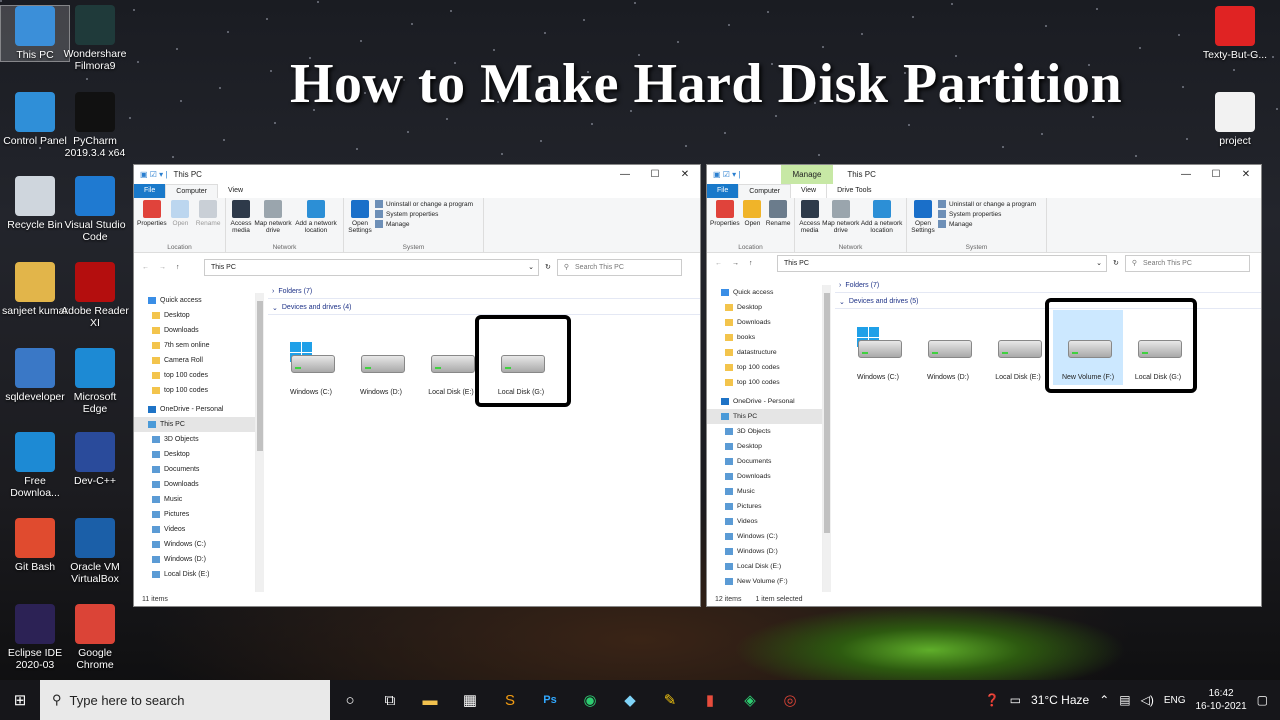  What do you see at coordinates (194, 345) in the screenshot?
I see `nav-item: 7th sem online` at bounding box center [194, 345].